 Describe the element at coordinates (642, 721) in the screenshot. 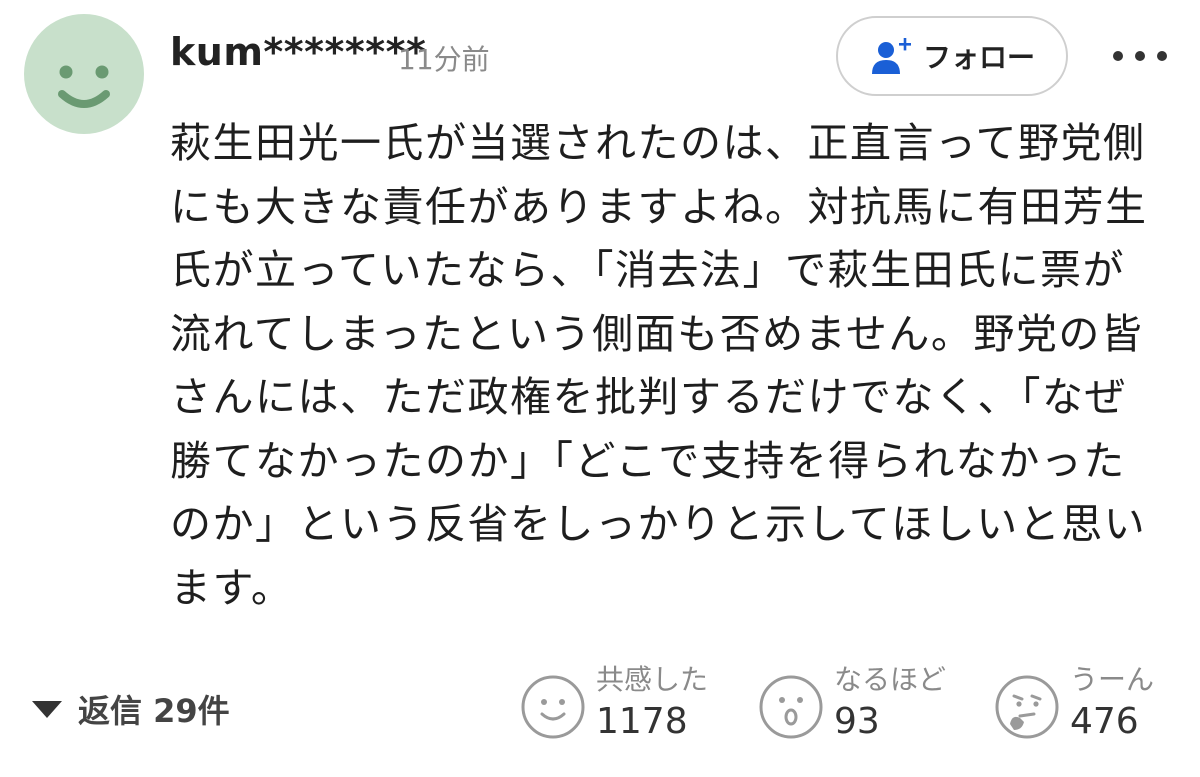

I see `reaction-count: 1178` at that location.